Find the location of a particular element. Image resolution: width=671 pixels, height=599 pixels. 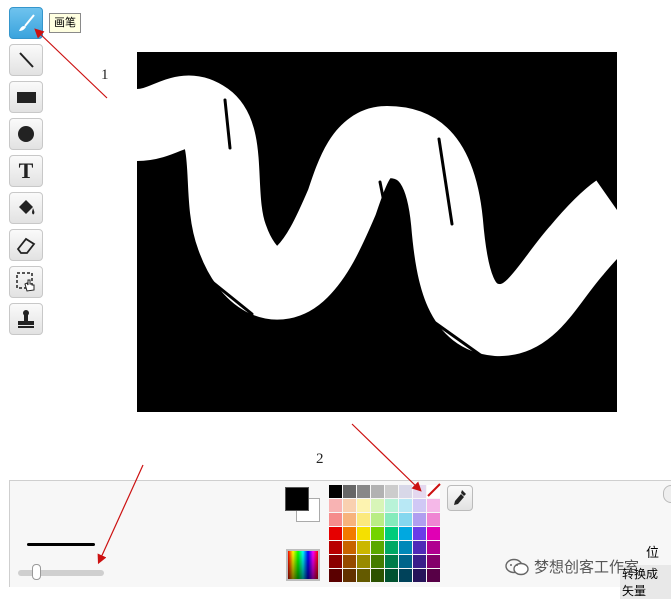

rectangle-tool is located at coordinates (26, 97).